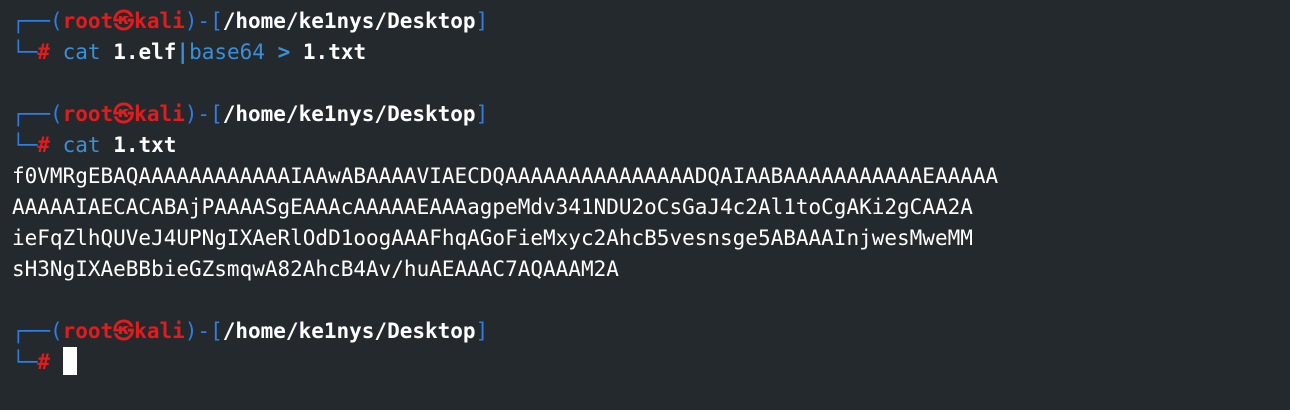  I want to click on command-arg: 1.elf, so click(145, 52).